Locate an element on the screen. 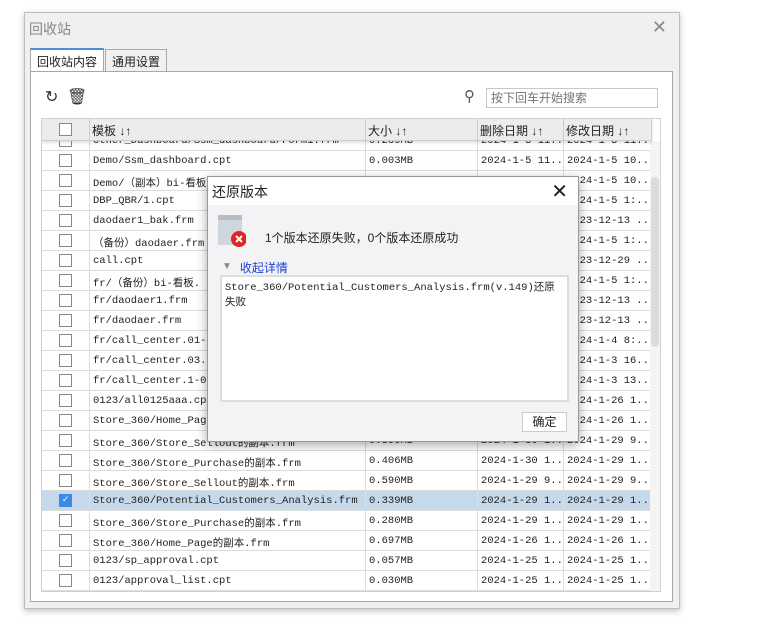 This screenshot has width=782, height=622. template-cell: Demo/Ssm_dashboard.cpt is located at coordinates (228, 160).